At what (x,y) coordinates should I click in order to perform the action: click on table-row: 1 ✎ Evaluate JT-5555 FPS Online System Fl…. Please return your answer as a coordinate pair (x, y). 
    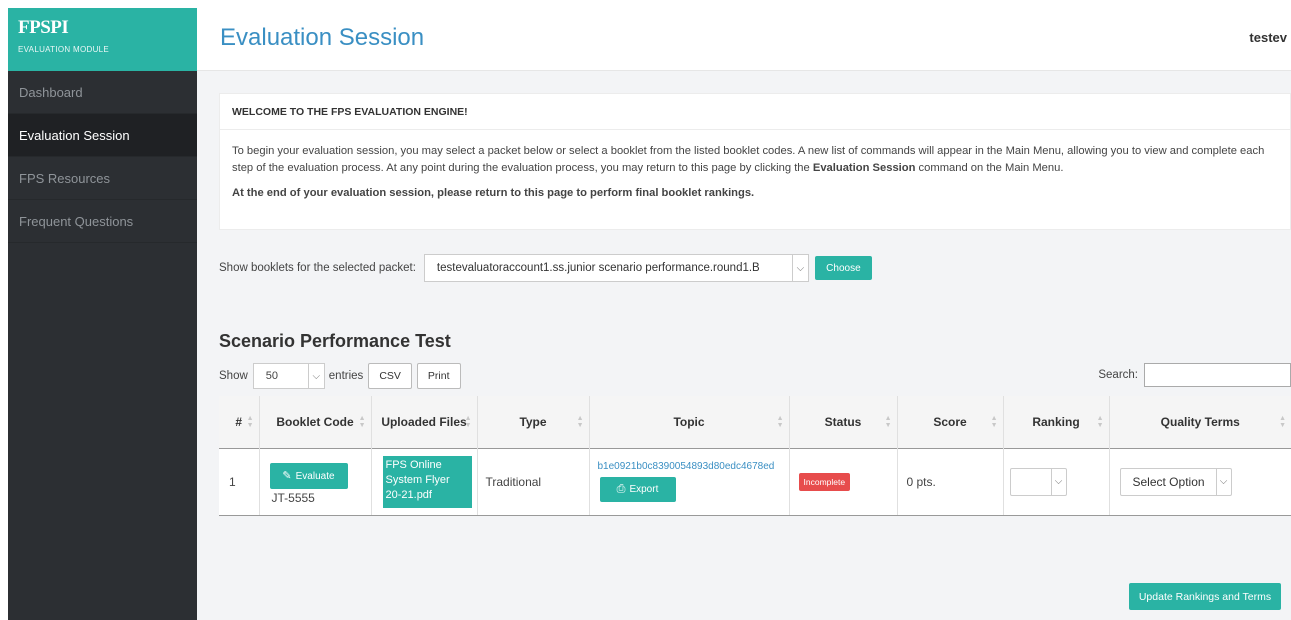
    Looking at the image, I should click on (755, 481).